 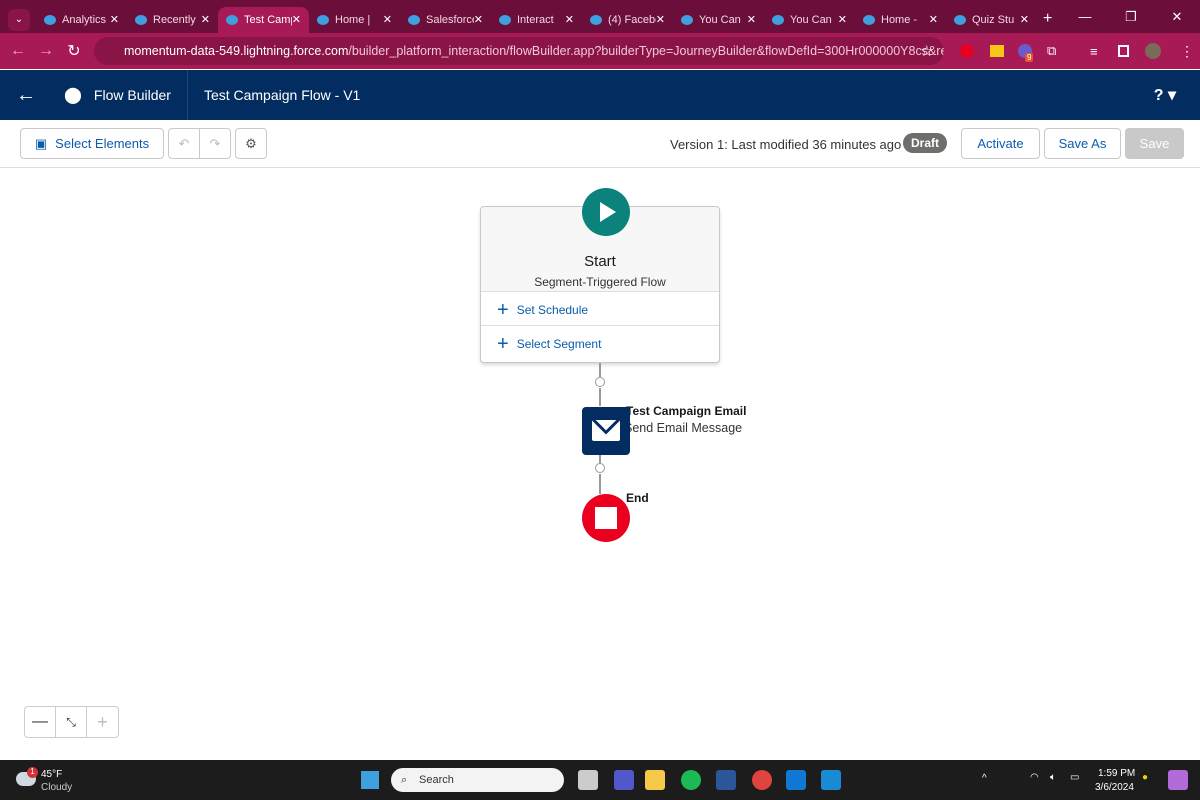 What do you see at coordinates (1116, 773) in the screenshot?
I see `clock-time: 1:59 PM` at bounding box center [1116, 773].